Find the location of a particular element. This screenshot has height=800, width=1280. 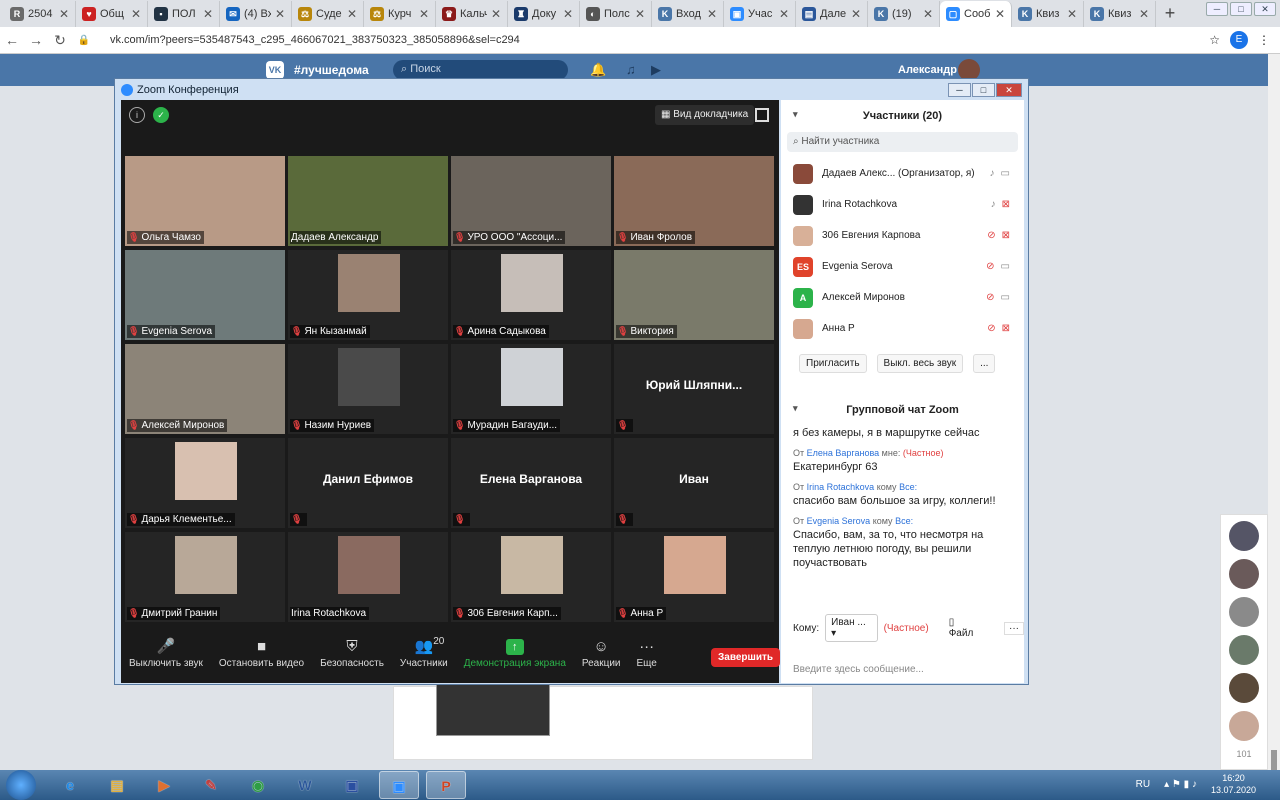

browser-tab: ▢ Сооб ✕ is located at coordinates (976, 14).